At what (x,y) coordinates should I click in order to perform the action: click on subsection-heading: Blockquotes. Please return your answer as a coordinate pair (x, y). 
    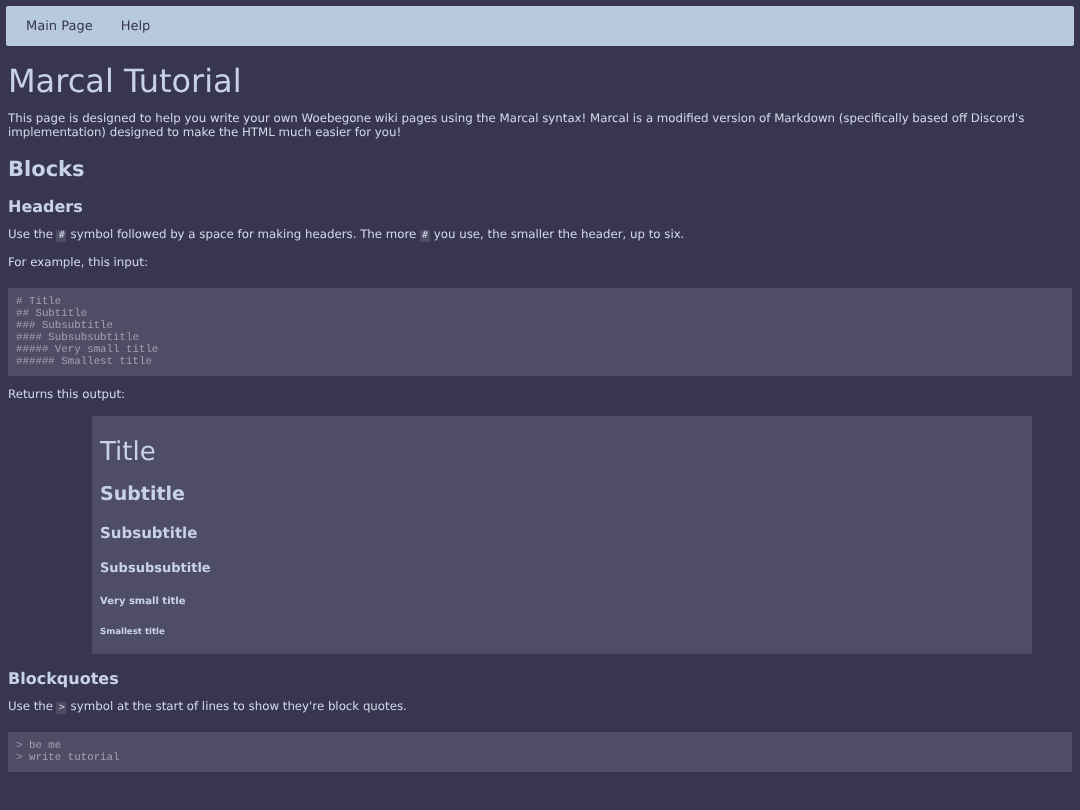
    Looking at the image, I should click on (64, 679).